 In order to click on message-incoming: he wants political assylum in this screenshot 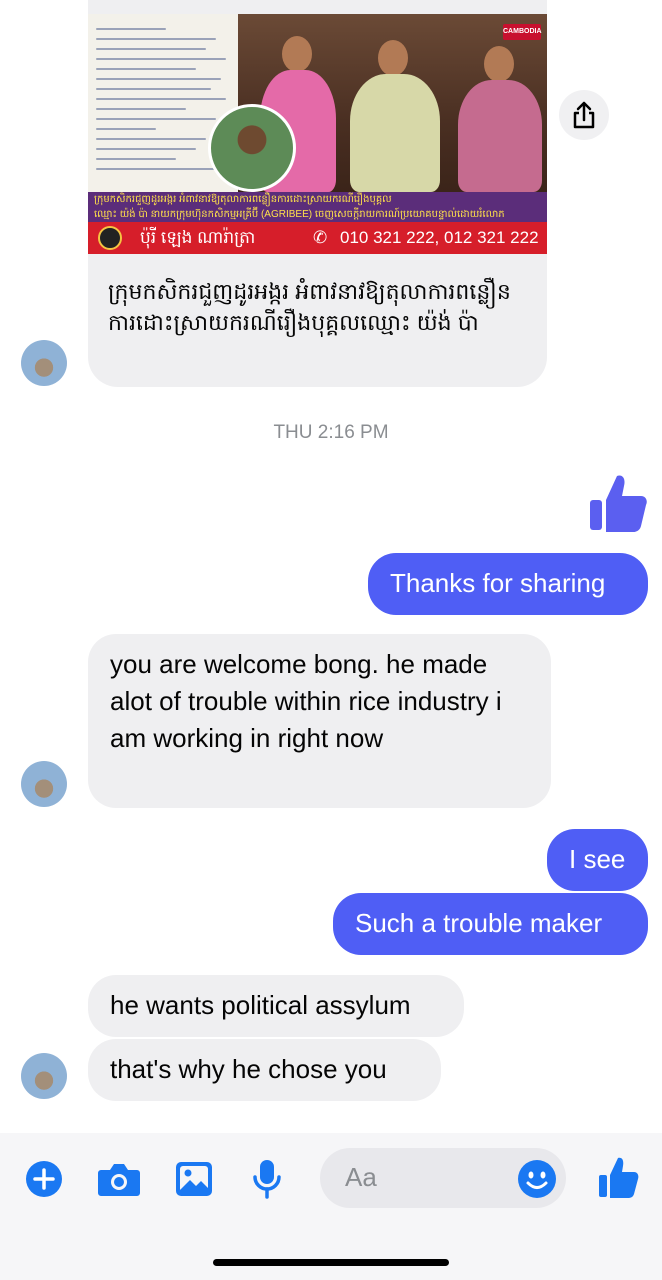, I will do `click(276, 1006)`.